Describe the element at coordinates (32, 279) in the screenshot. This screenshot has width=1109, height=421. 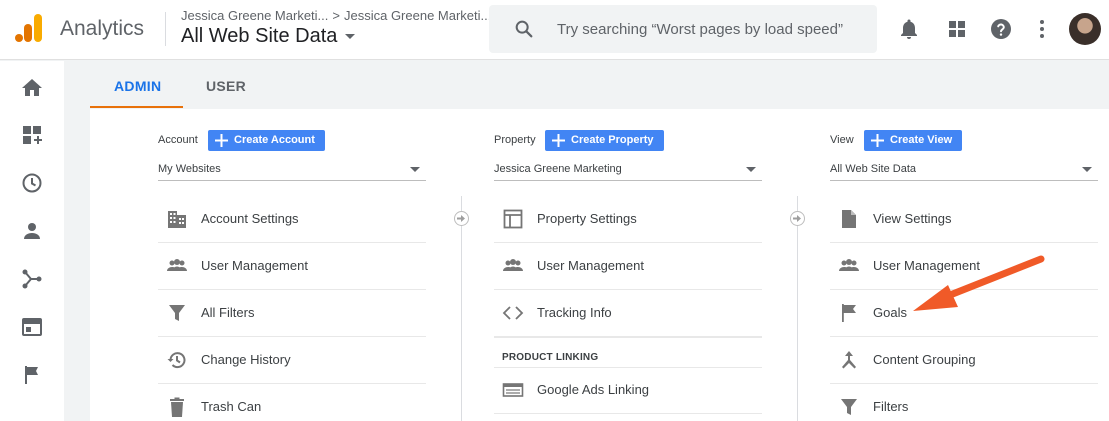
I see `acquisition-icon` at that location.